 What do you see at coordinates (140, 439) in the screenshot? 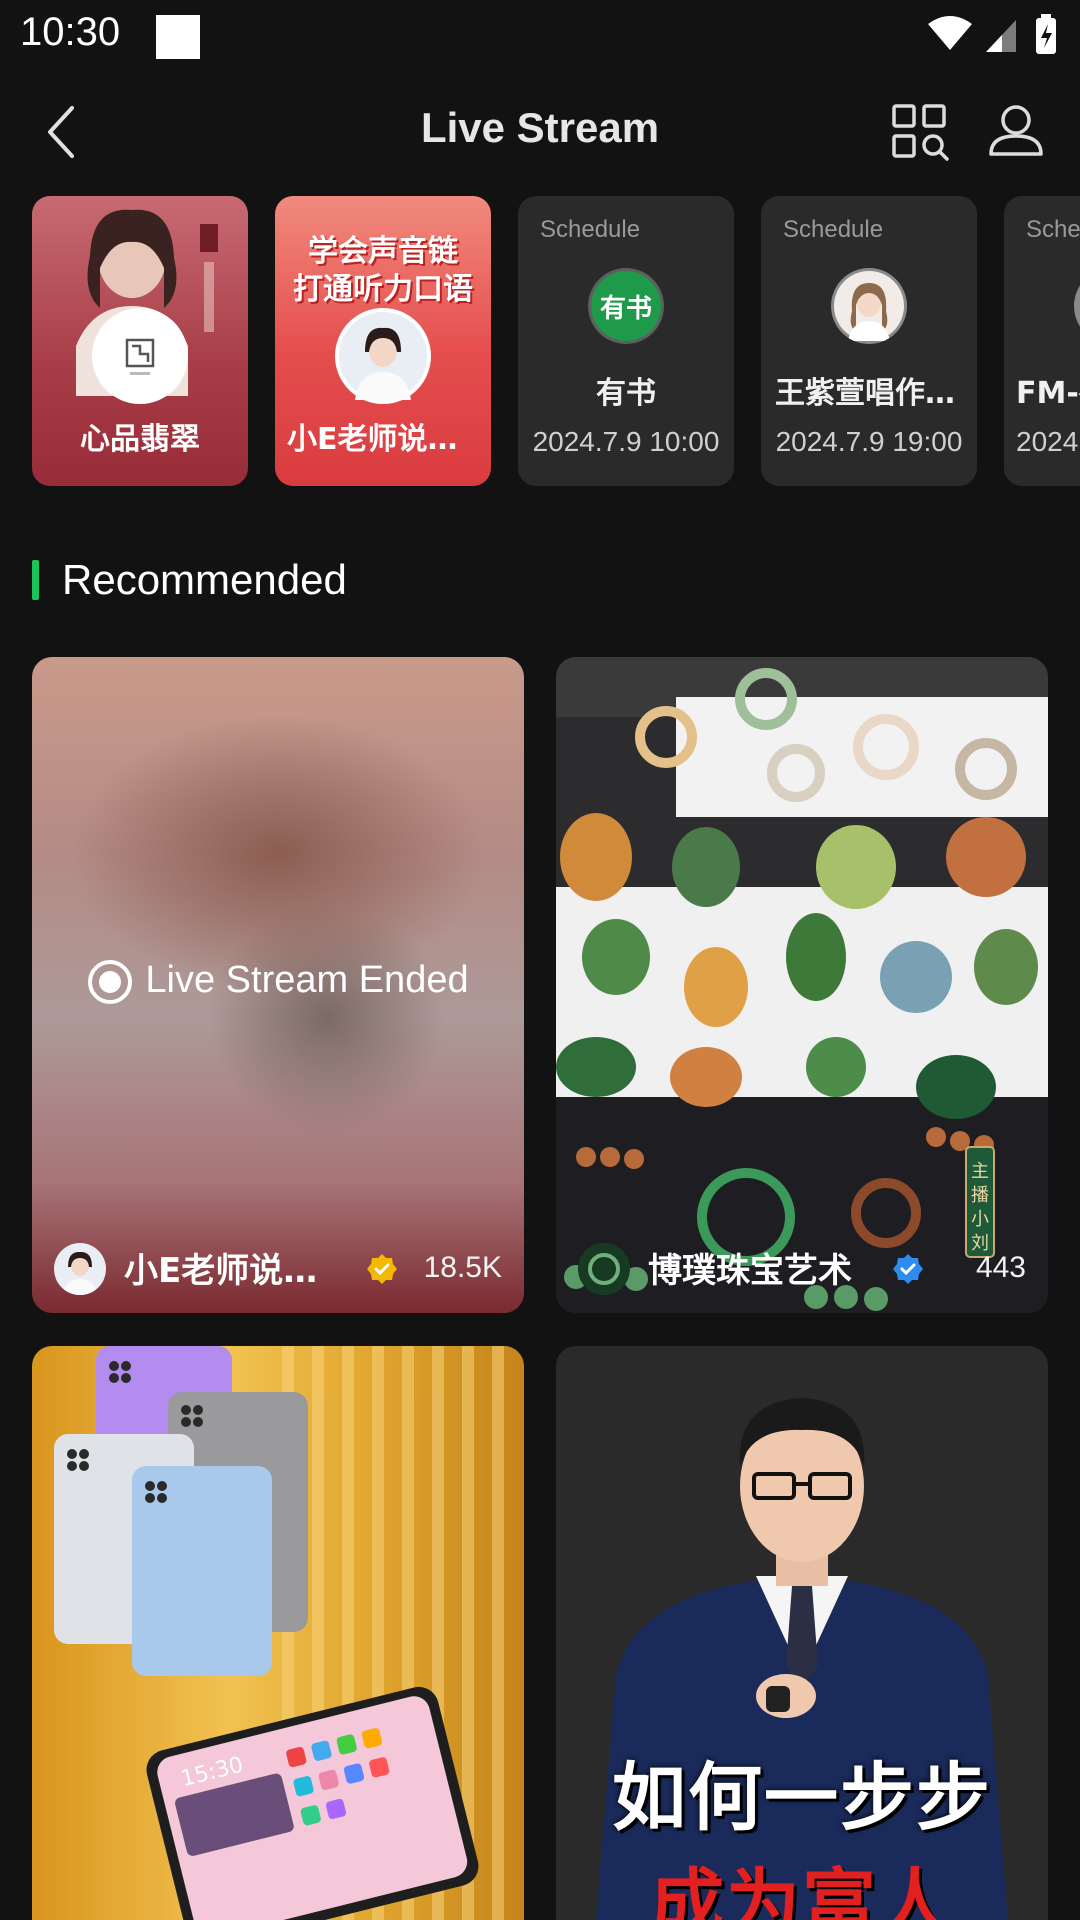
I see `strip-card-name: 心品翡翠` at bounding box center [140, 439].